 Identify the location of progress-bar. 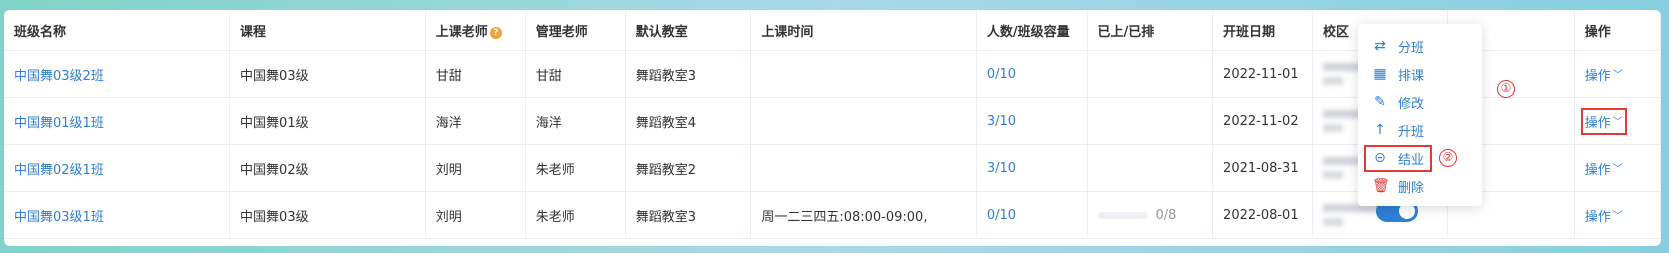
(1122, 215).